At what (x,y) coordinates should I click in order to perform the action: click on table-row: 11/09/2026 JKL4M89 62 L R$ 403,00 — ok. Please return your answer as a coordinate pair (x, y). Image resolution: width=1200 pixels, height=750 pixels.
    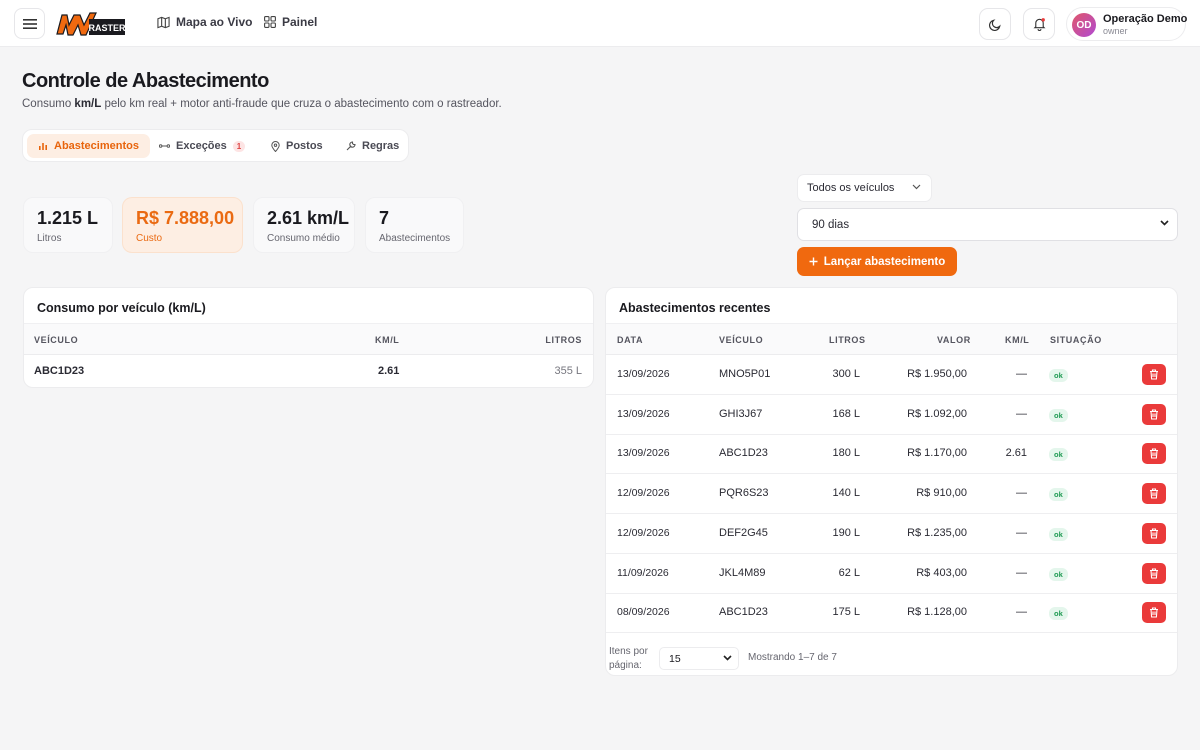
    Looking at the image, I should click on (891, 574).